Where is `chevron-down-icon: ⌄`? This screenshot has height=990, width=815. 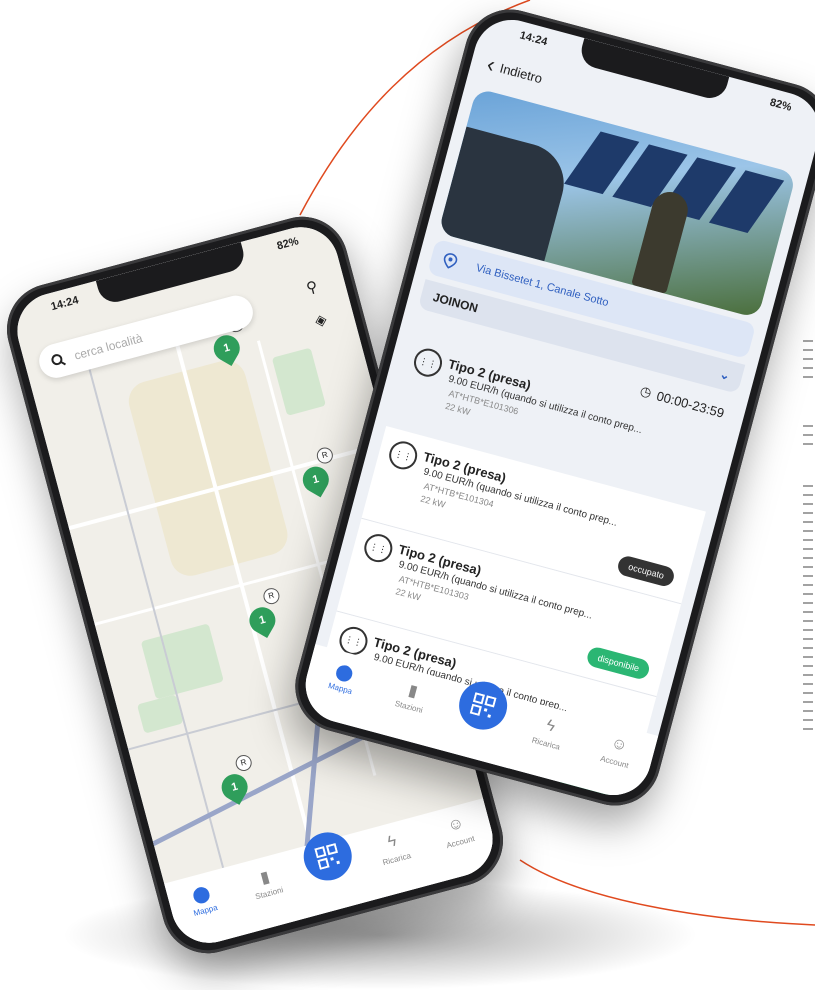
chevron-down-icon: ⌄ is located at coordinates (725, 374).